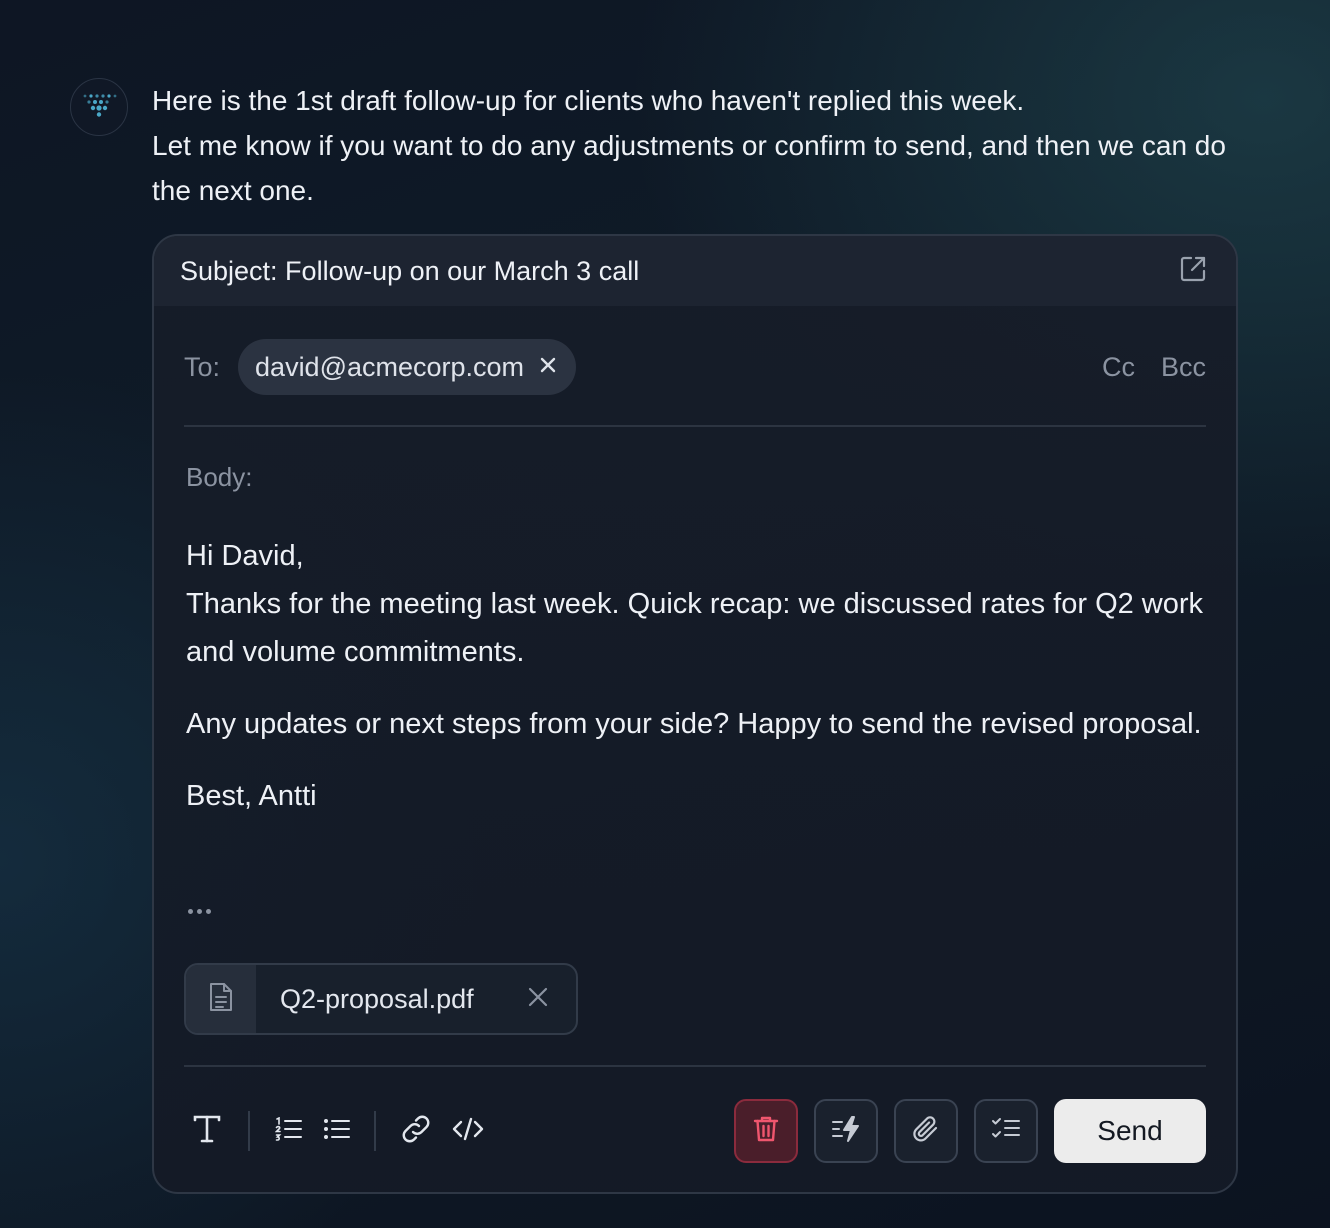  I want to click on remove-recipient-button, so click(548, 367).